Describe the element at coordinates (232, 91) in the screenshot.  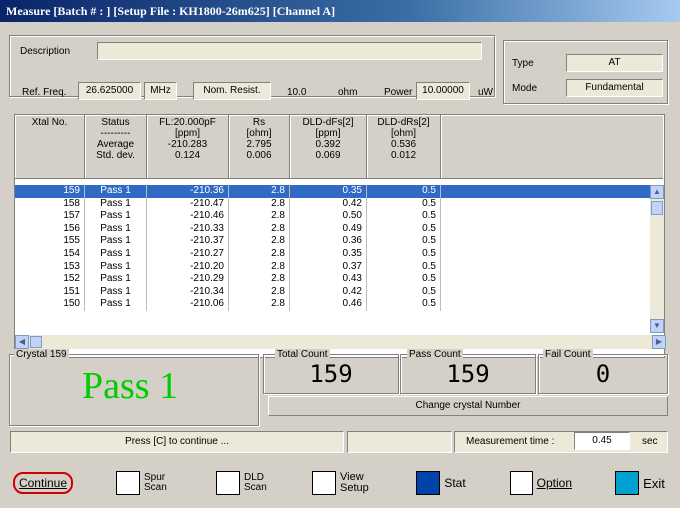
I see `nom-resist-label: Nom. Resist.` at that location.